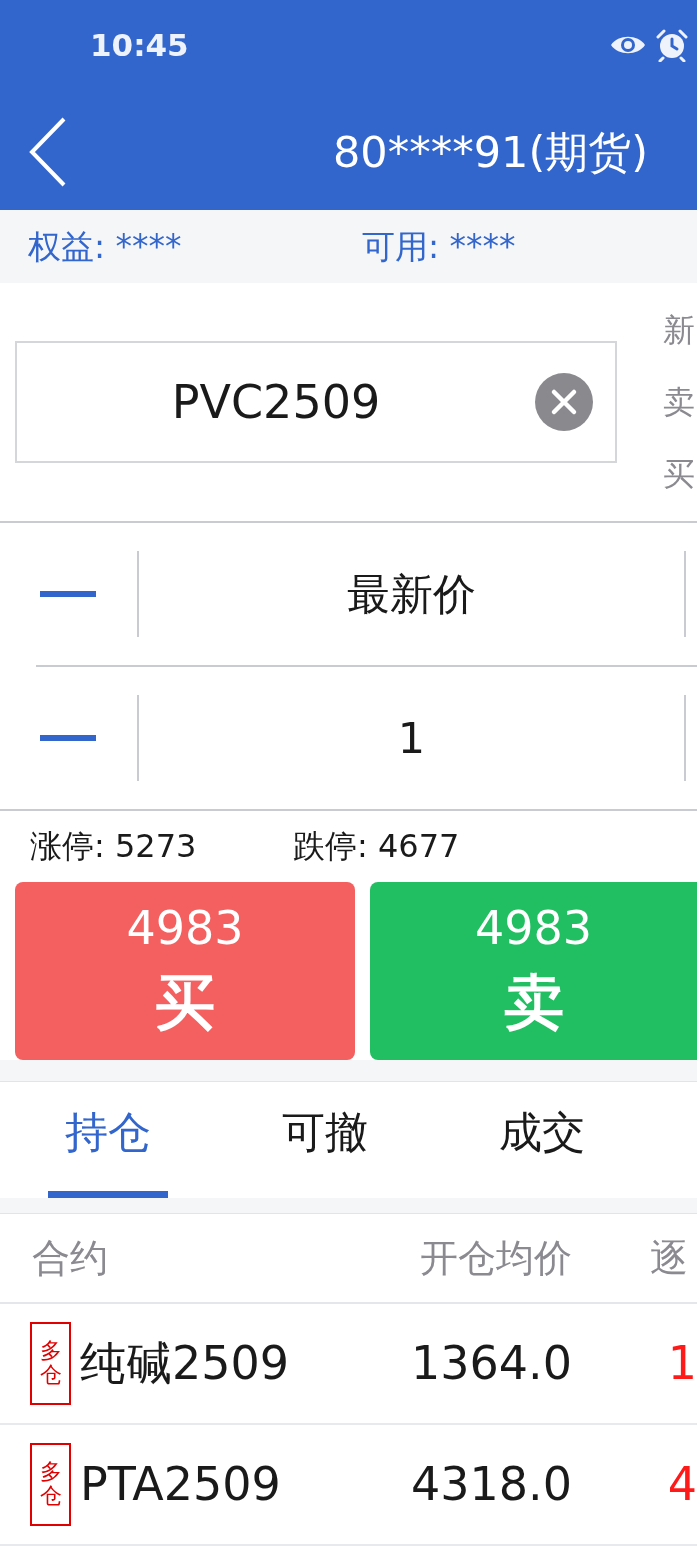 The height and width of the screenshot is (1546, 697). I want to click on back-button, so click(48, 152).